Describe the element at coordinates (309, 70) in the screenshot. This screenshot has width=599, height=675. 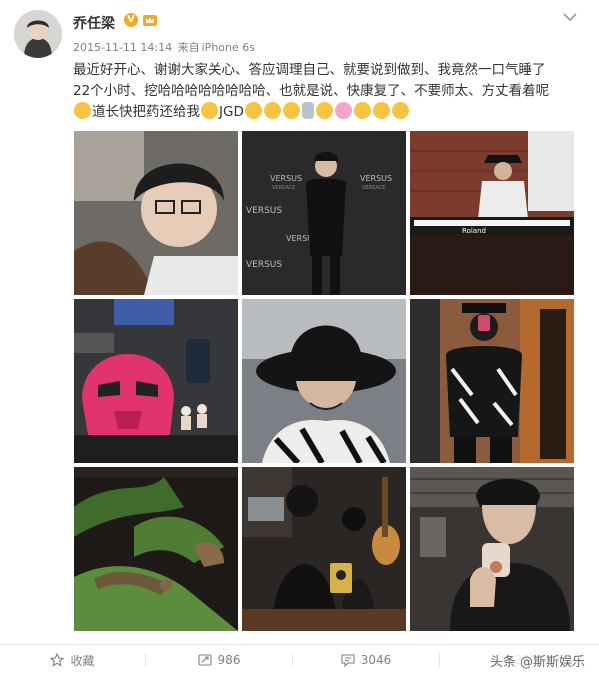
I see `post-text-line: 最近好开心、谢谢大家关心、答应调理自己、就要说到做到、我竟然一口气睡了` at that location.